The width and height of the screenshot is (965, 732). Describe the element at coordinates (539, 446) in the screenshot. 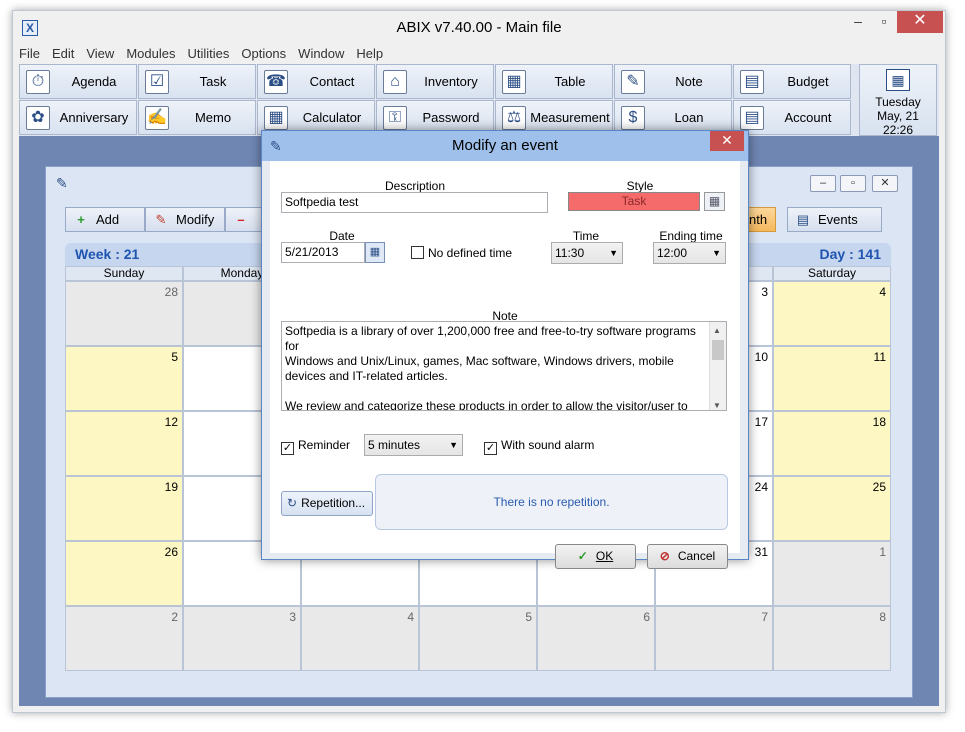

I see `sound-alarm-checkbox: ✓ With sound alarm` at that location.